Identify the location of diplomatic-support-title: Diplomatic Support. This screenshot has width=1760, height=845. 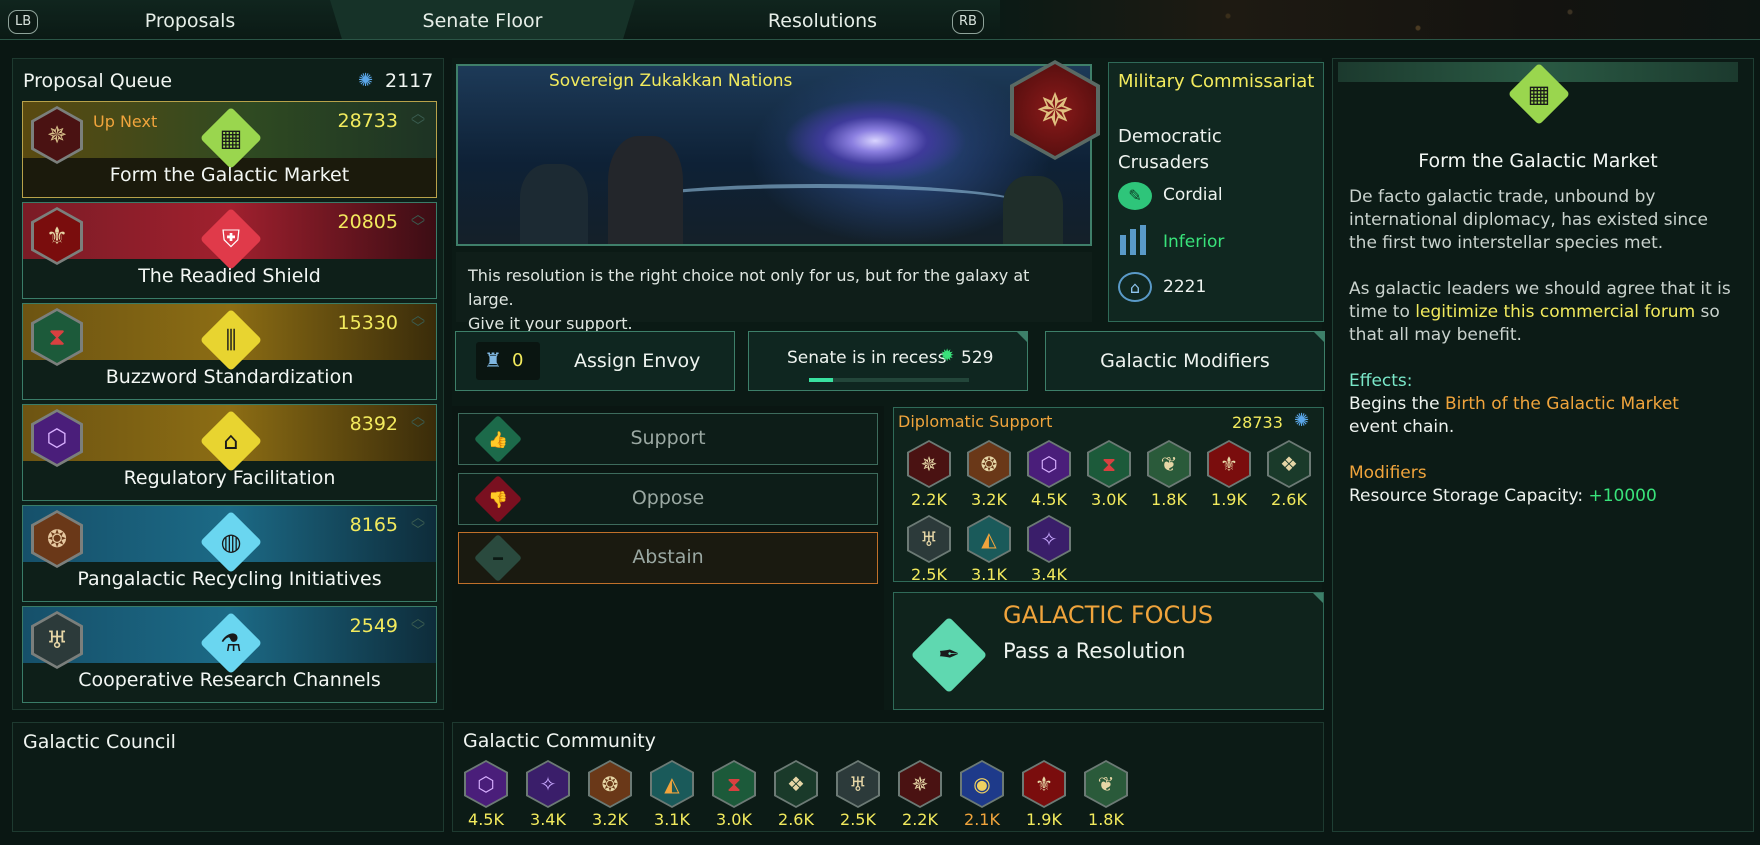
(975, 421).